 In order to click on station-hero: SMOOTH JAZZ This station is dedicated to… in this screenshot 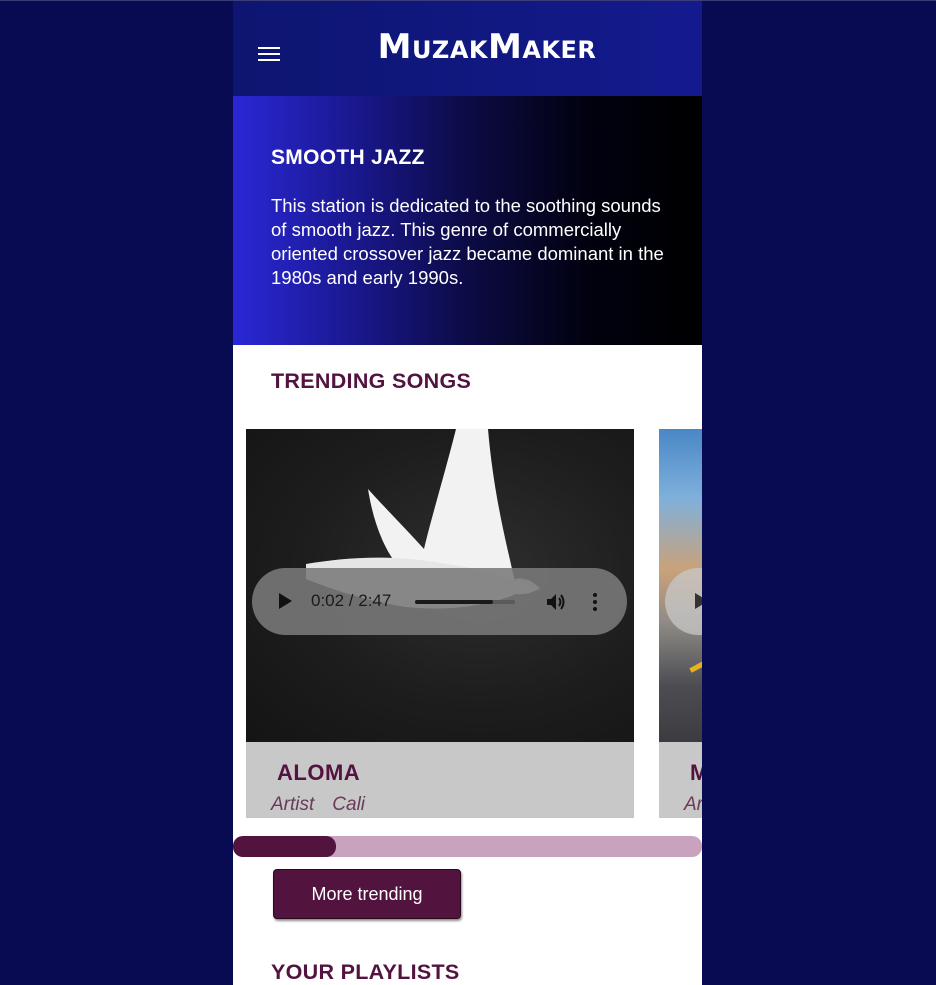, I will do `click(467, 220)`.